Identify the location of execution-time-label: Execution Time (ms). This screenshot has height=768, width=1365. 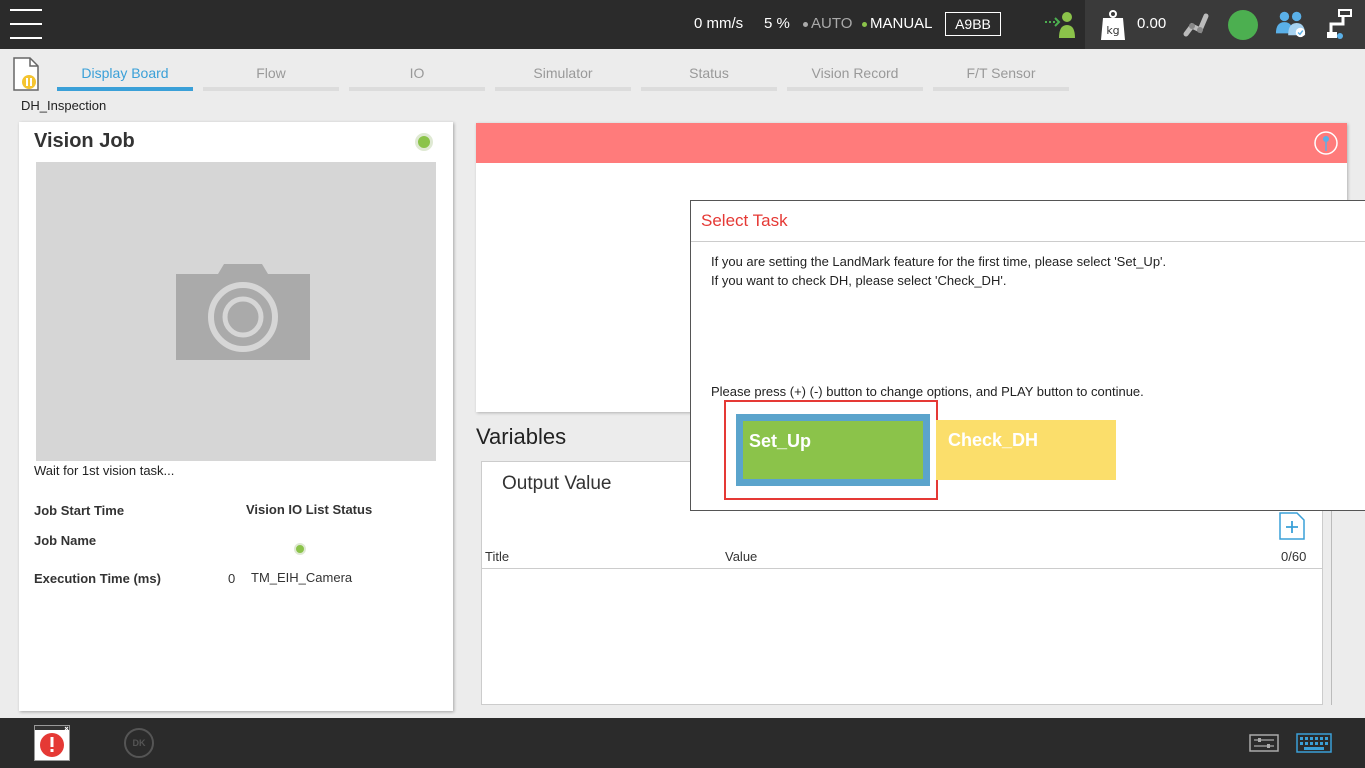
(97, 578).